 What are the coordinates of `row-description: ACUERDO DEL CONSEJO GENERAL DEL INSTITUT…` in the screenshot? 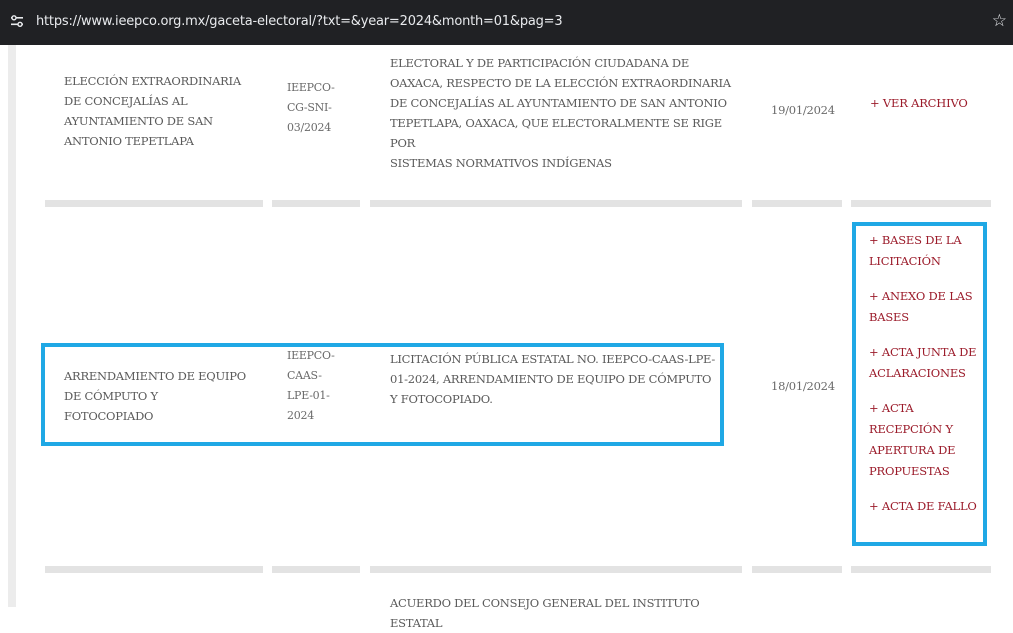 It's located at (545, 613).